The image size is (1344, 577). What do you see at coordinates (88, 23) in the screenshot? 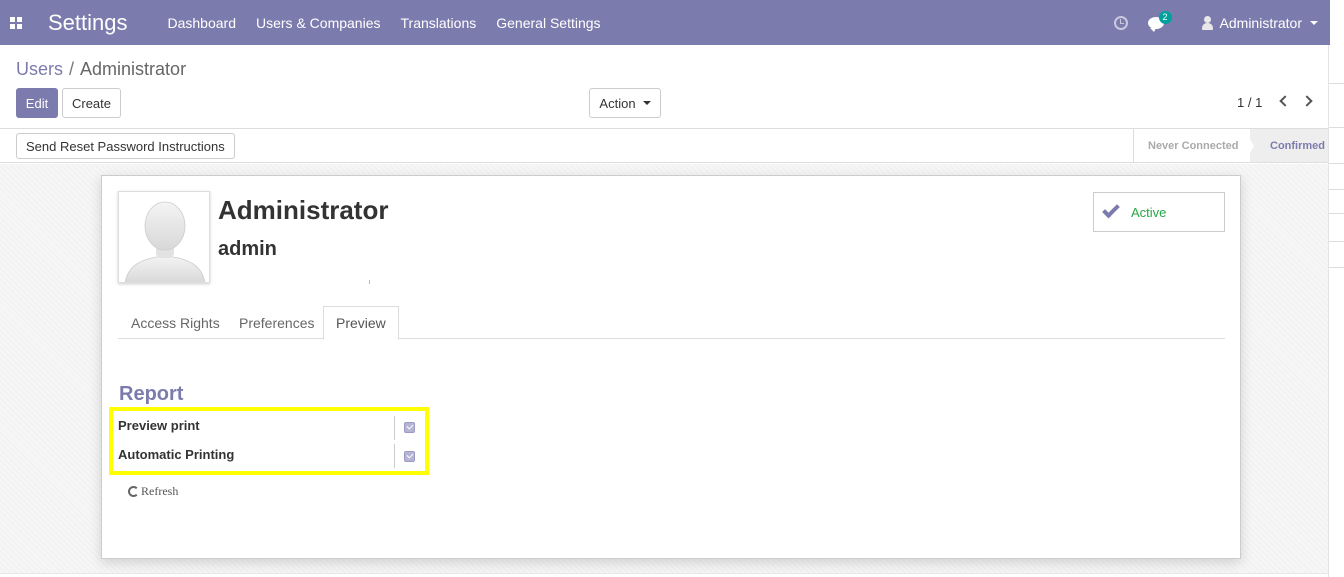
I see `app-title: Settings` at bounding box center [88, 23].